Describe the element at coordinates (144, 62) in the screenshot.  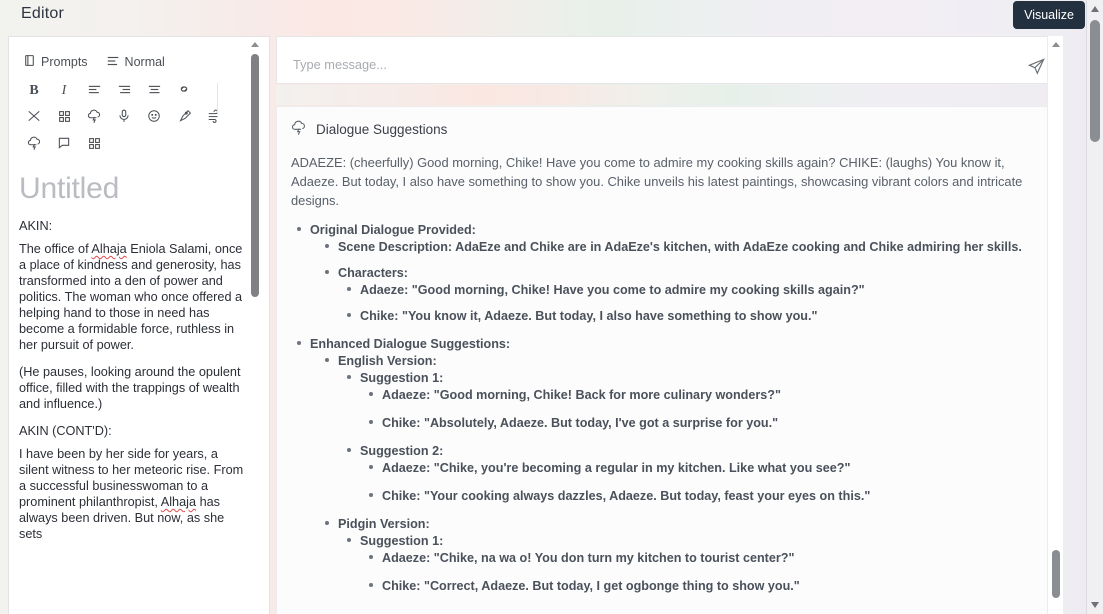
I see `text-style-label: Normal` at that location.